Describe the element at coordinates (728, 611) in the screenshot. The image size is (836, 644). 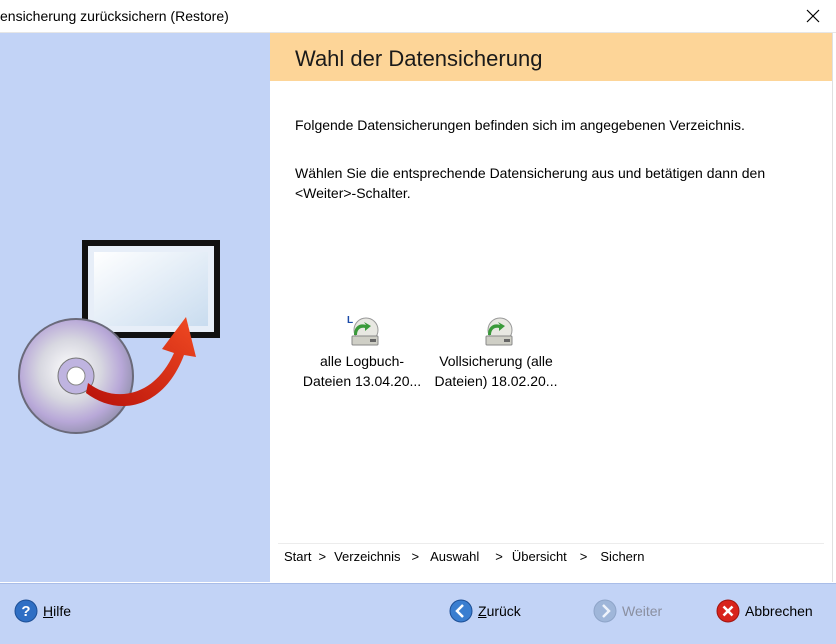
I see `cancel-icon` at that location.